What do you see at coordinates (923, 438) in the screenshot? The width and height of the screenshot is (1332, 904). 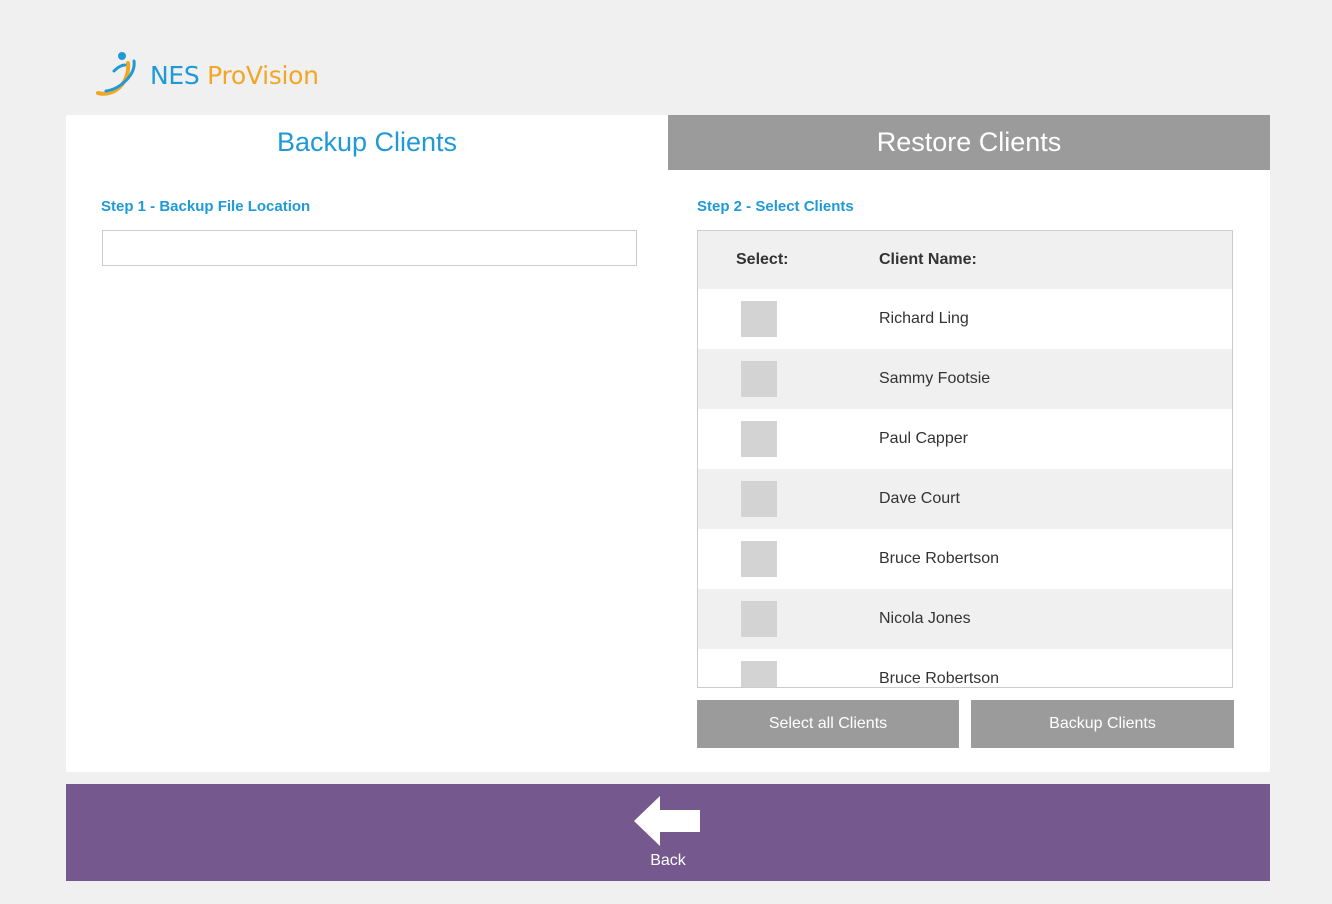 I see `client-name: Paul Capper` at bounding box center [923, 438].